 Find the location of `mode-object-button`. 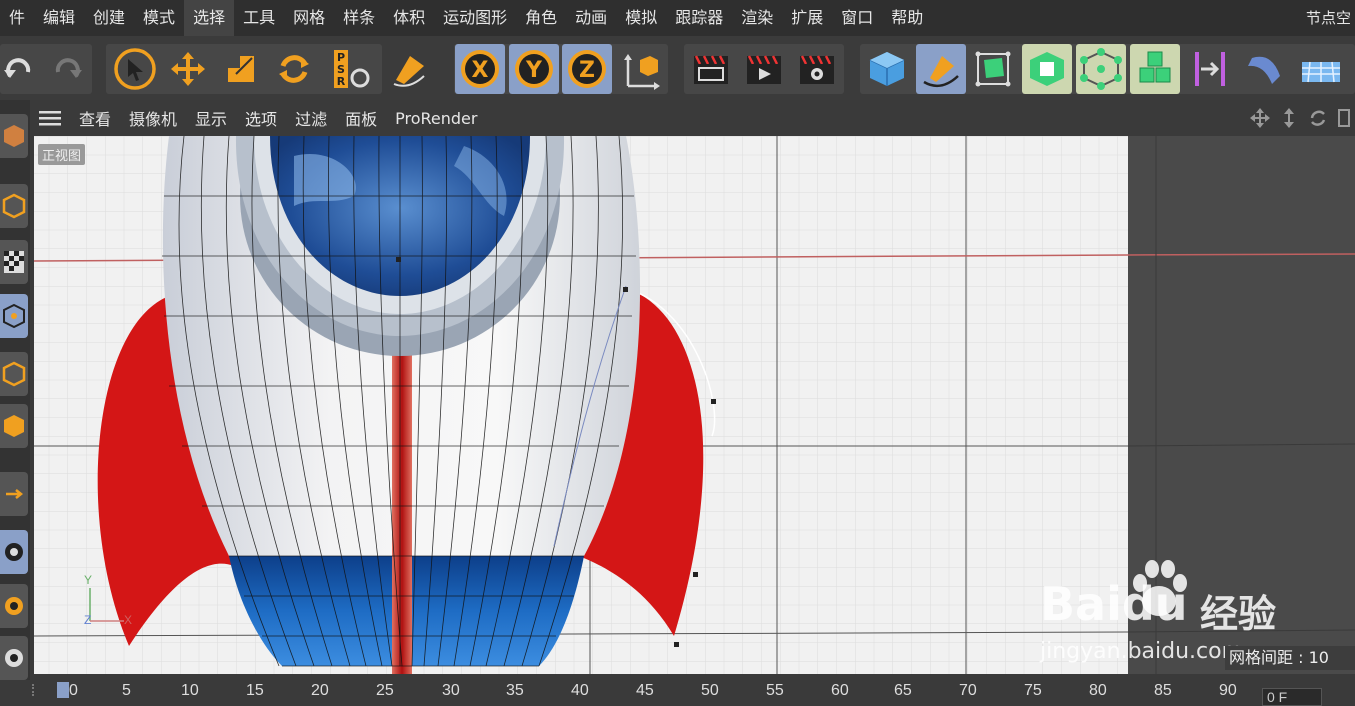

mode-object-button is located at coordinates (14, 206).